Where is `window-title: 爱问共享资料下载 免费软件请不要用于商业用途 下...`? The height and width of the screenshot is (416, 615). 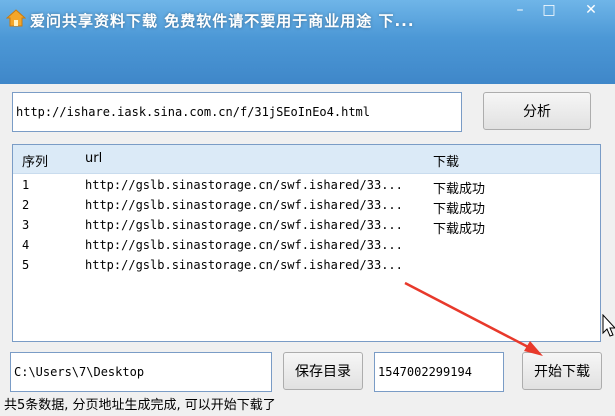 window-title: 爱问共享资料下载 免费软件请不要用于商业用途 下... is located at coordinates (222, 21).